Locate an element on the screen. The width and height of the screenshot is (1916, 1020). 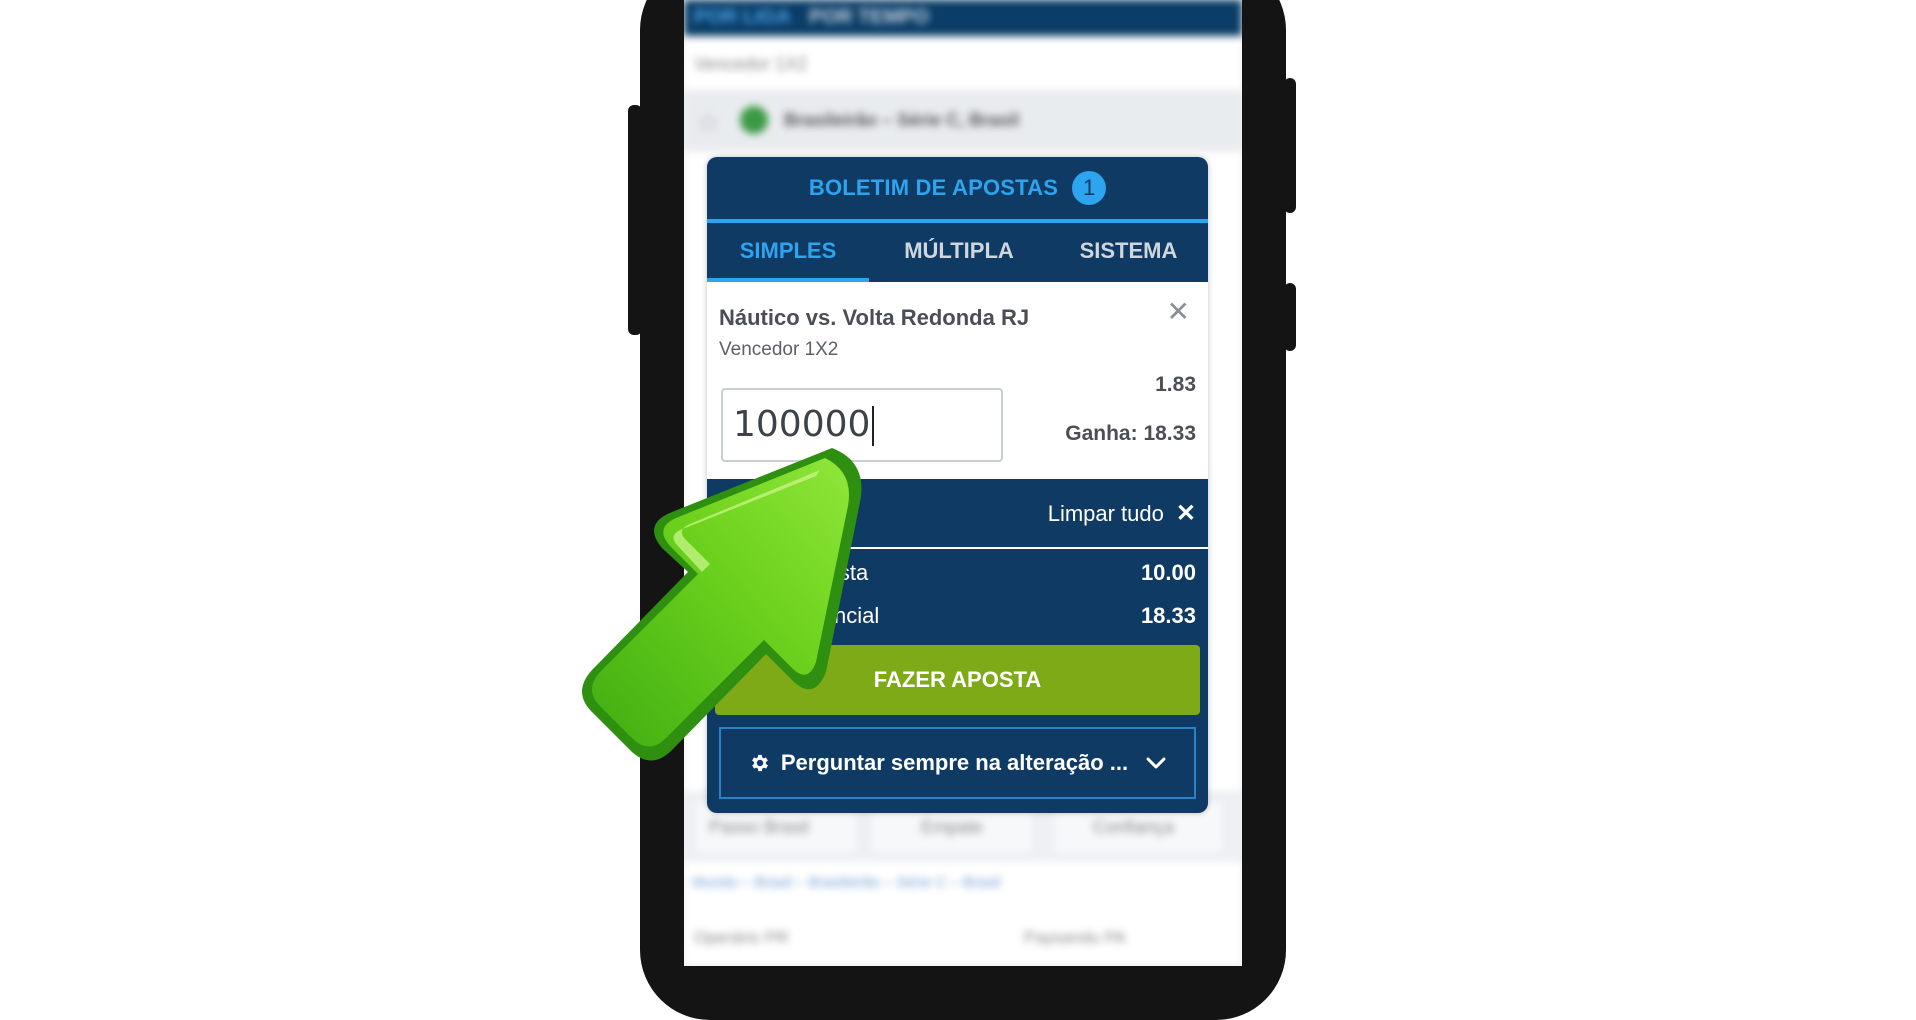
background-market-row: Vencedor 1X2 is located at coordinates (963, 64).